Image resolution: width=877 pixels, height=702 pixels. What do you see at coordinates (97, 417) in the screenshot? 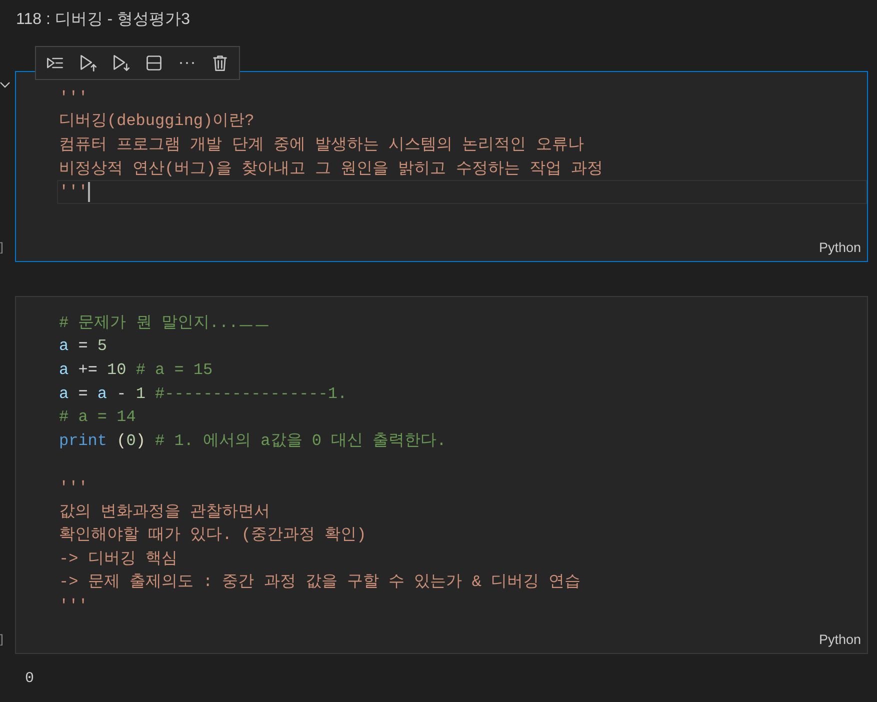
I see `code-line: # a = 14` at bounding box center [97, 417].